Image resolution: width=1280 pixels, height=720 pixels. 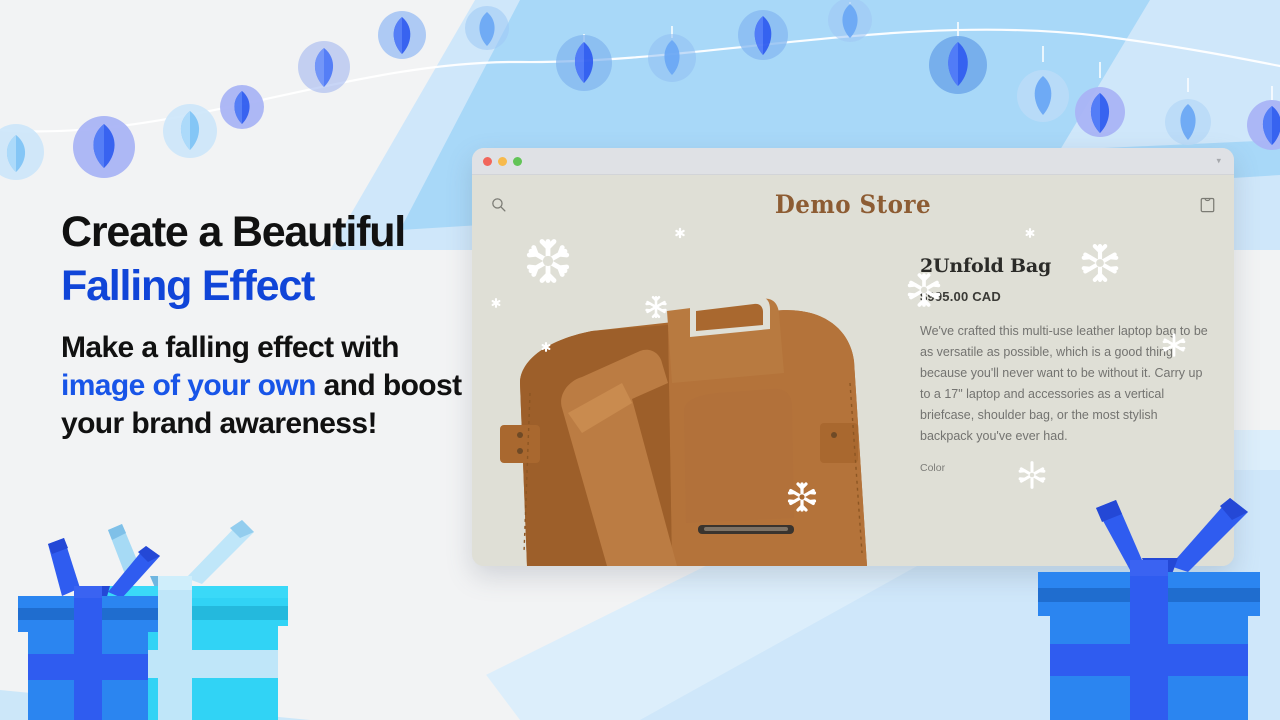 What do you see at coordinates (960, 296) in the screenshot?
I see `product-price: $995.00 CAD` at bounding box center [960, 296].